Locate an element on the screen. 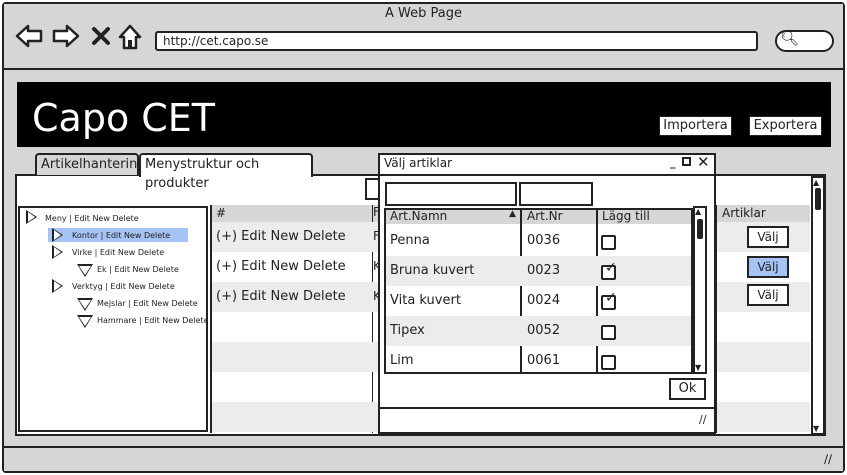 This screenshot has width=847, height=475. close-dialog-icon: ✕ is located at coordinates (703, 162).